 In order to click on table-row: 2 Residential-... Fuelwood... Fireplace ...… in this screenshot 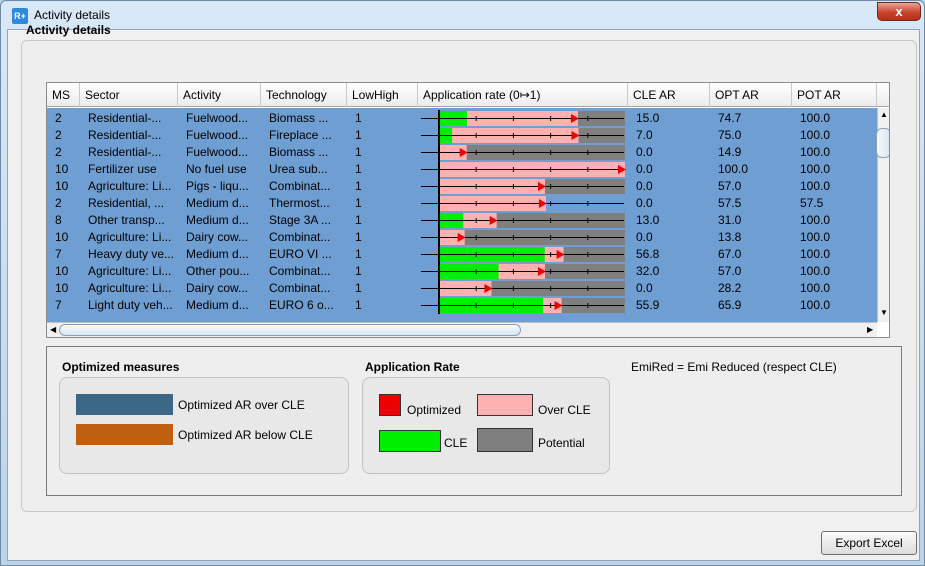, I will do `click(462, 135)`.